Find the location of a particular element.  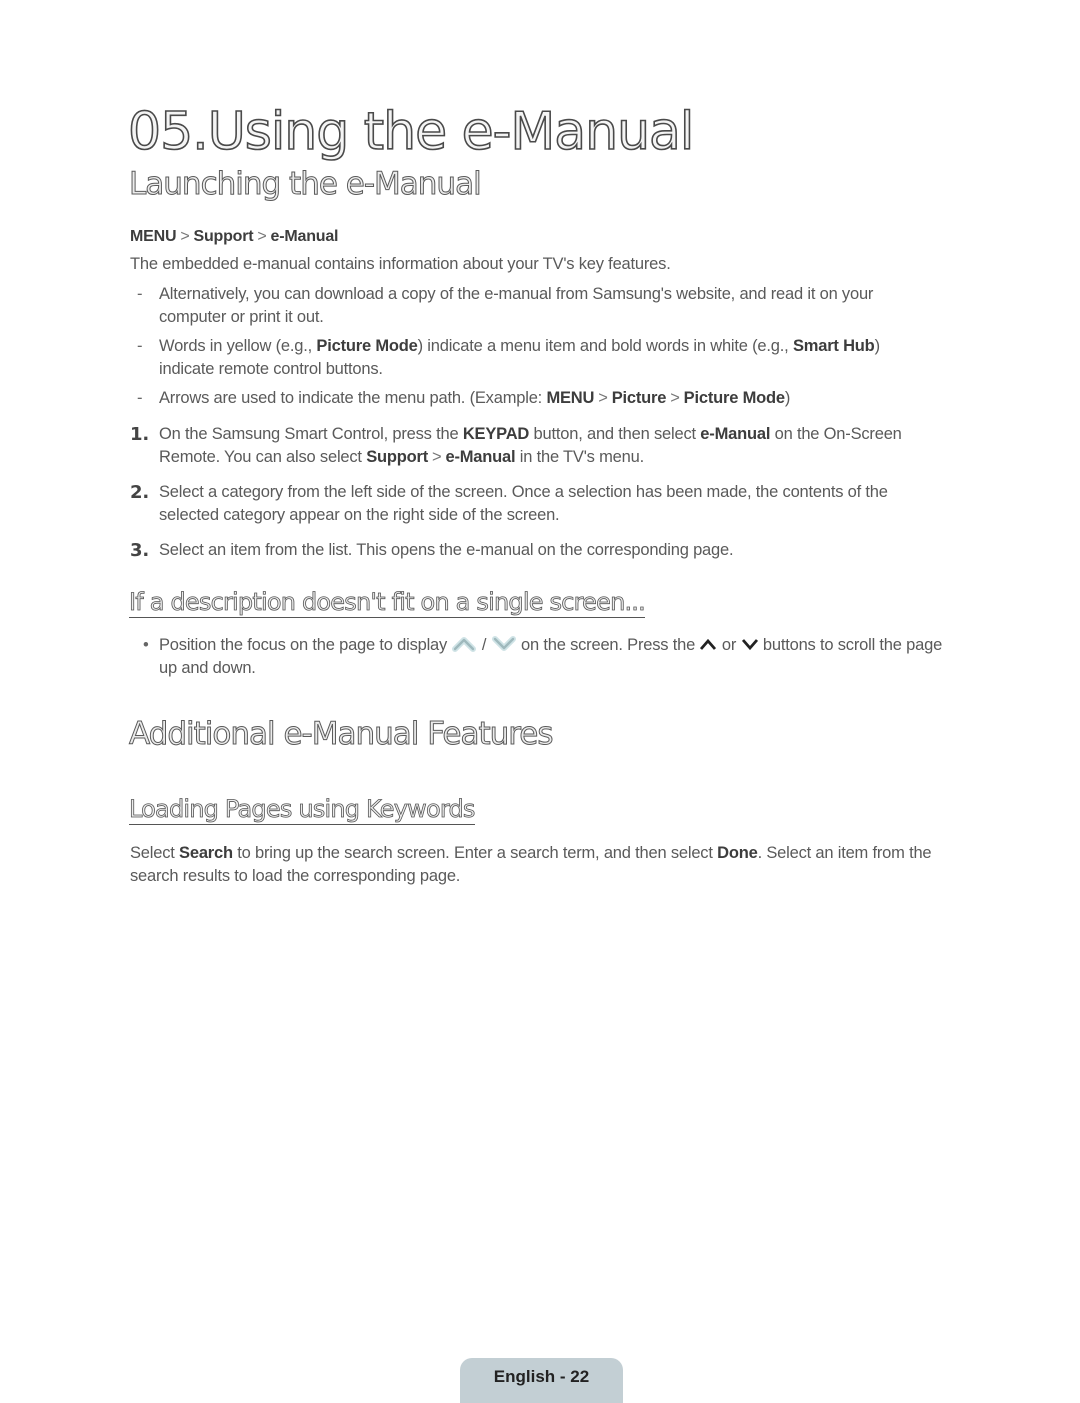

section-heading-launching: Launching the e-Manual is located at coordinates (306, 183).